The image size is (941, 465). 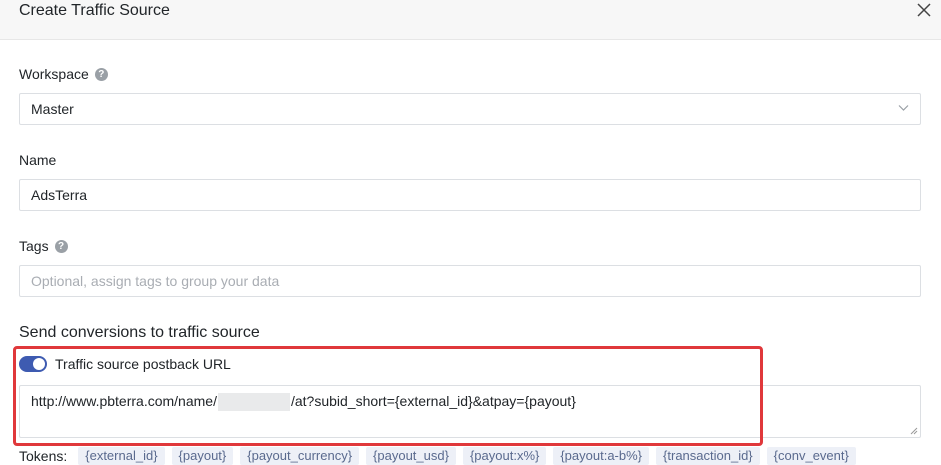 I want to click on workspace-label-text: Workspace, so click(x=54, y=74).